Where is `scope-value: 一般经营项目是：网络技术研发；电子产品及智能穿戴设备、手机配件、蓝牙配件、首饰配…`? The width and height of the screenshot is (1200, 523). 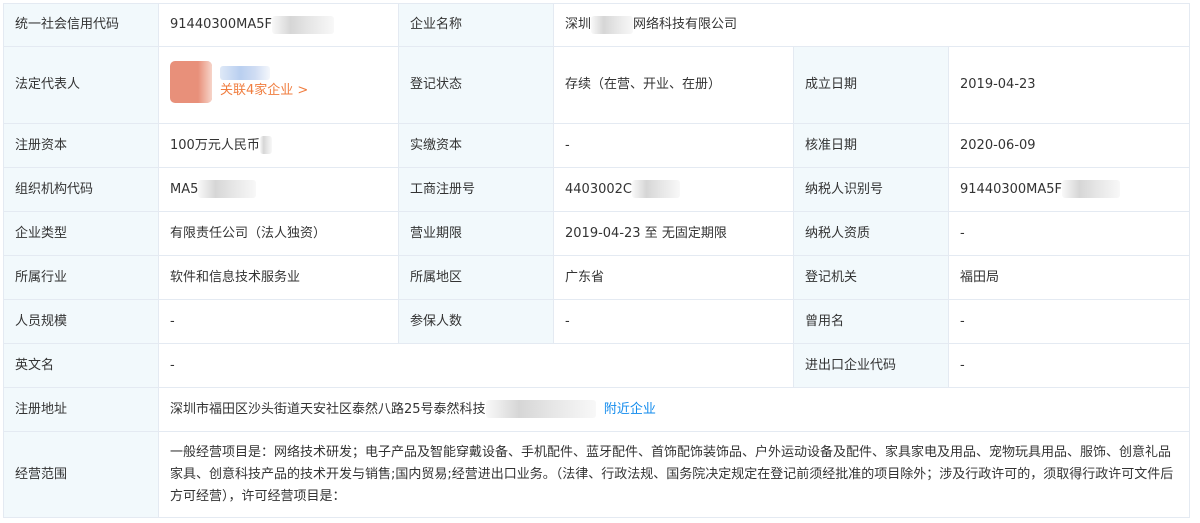
scope-value: 一般经营项目是：网络技术研发；电子产品及智能穿戴设备、手机配件、蓝牙配件、首饰配… is located at coordinates (674, 474).